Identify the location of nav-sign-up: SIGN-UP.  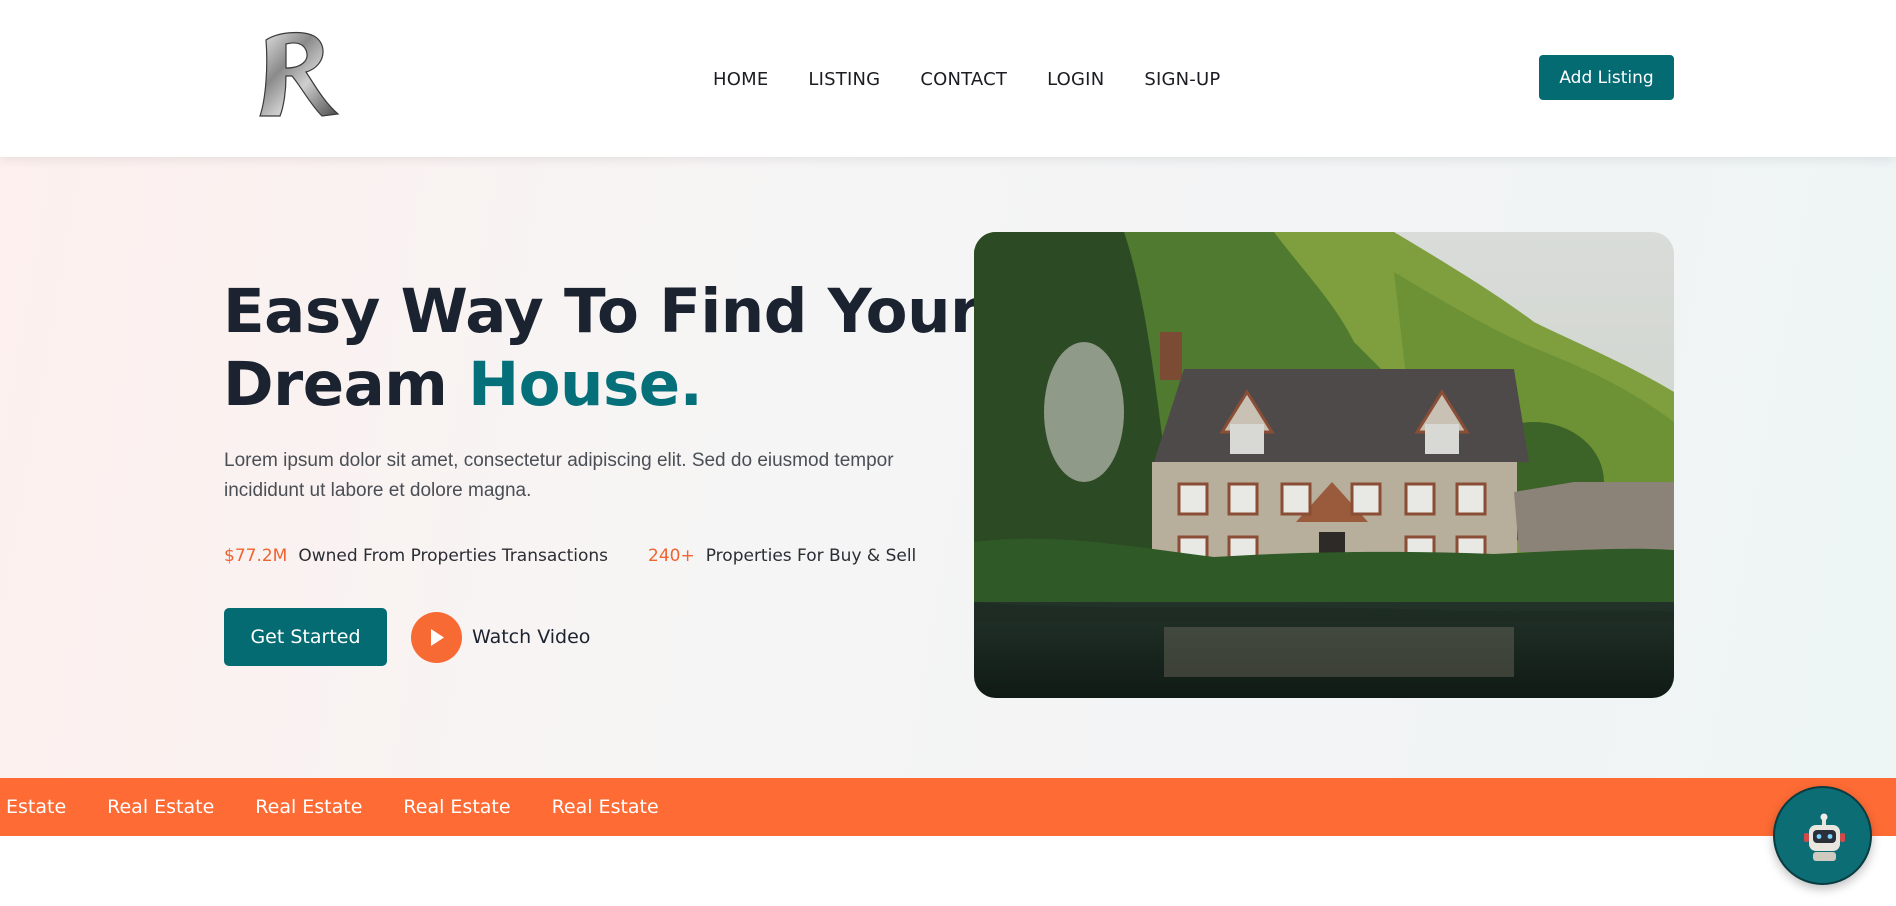
(1182, 80).